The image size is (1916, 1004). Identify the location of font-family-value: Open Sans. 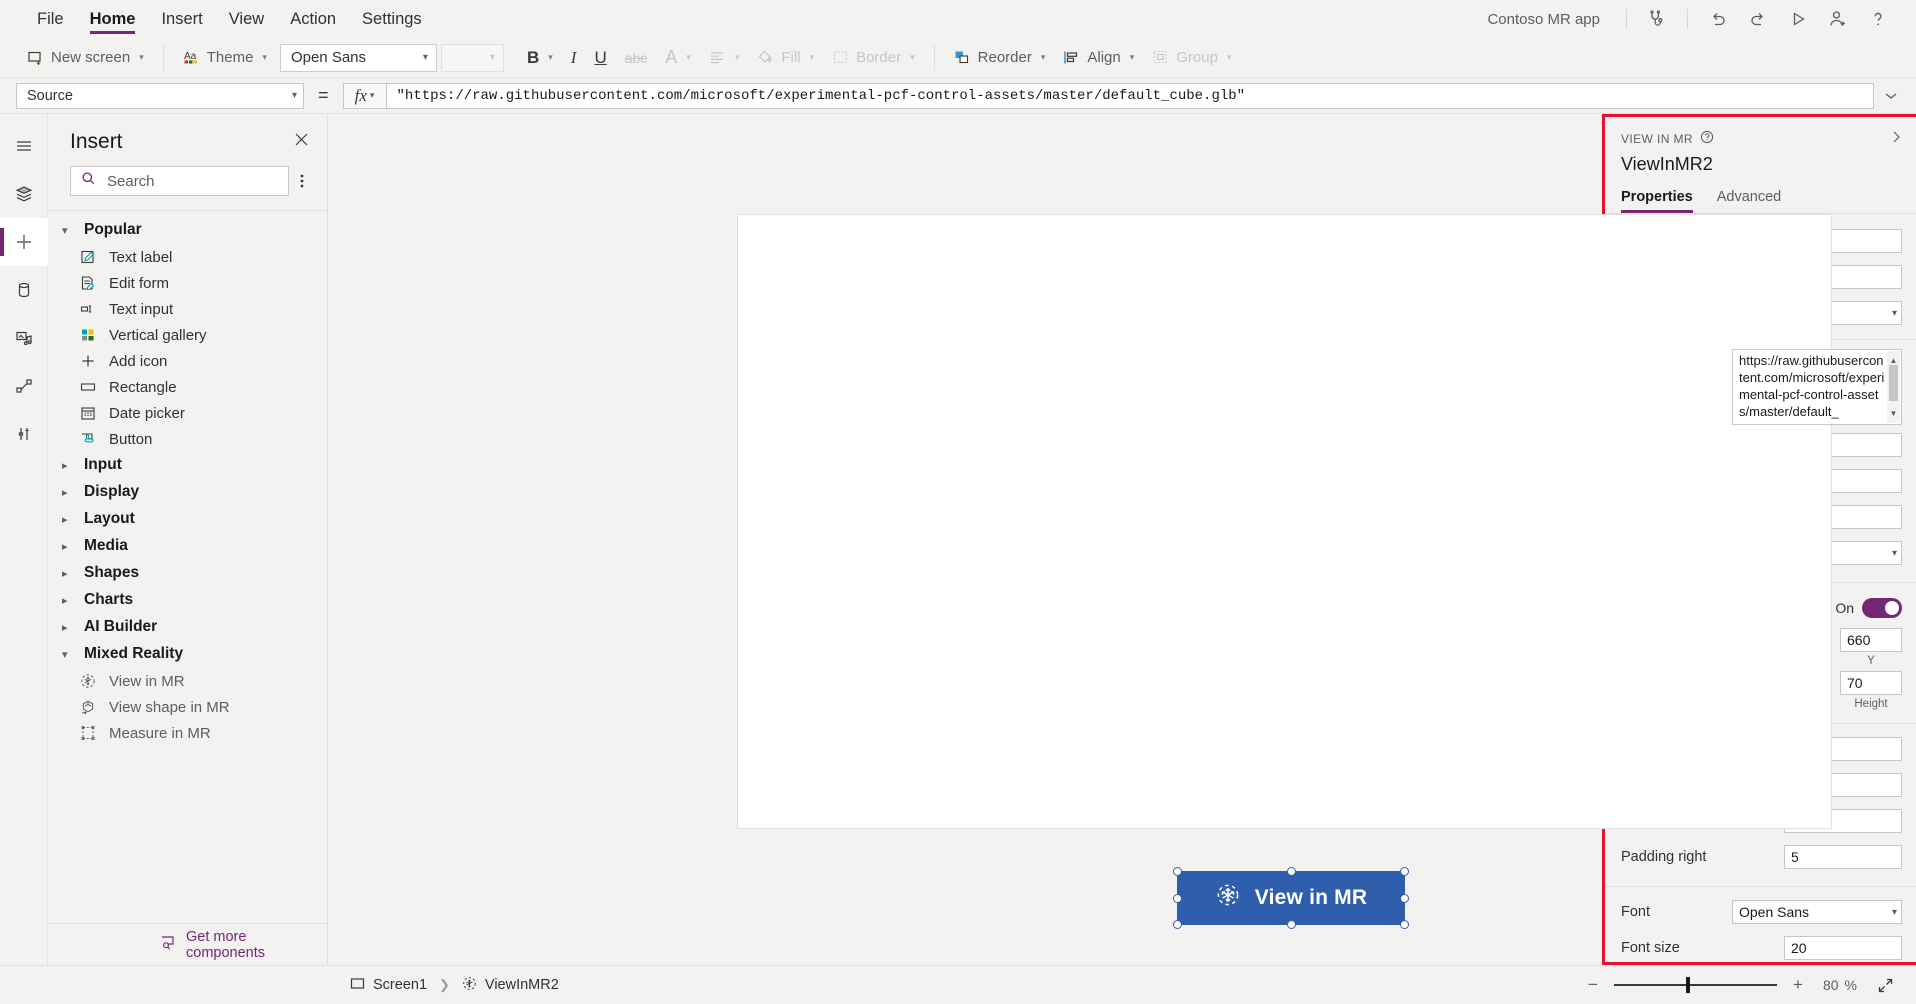
(328, 57).